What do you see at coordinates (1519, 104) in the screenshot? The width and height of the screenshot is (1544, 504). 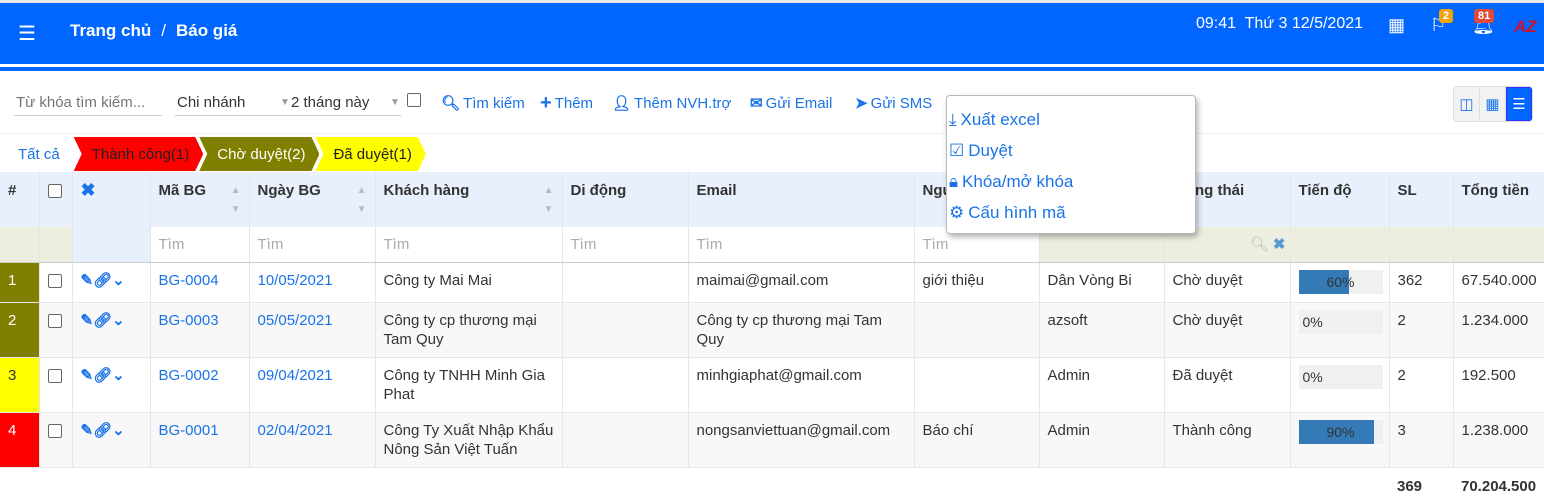 I see `list-view-icon: ☰` at bounding box center [1519, 104].